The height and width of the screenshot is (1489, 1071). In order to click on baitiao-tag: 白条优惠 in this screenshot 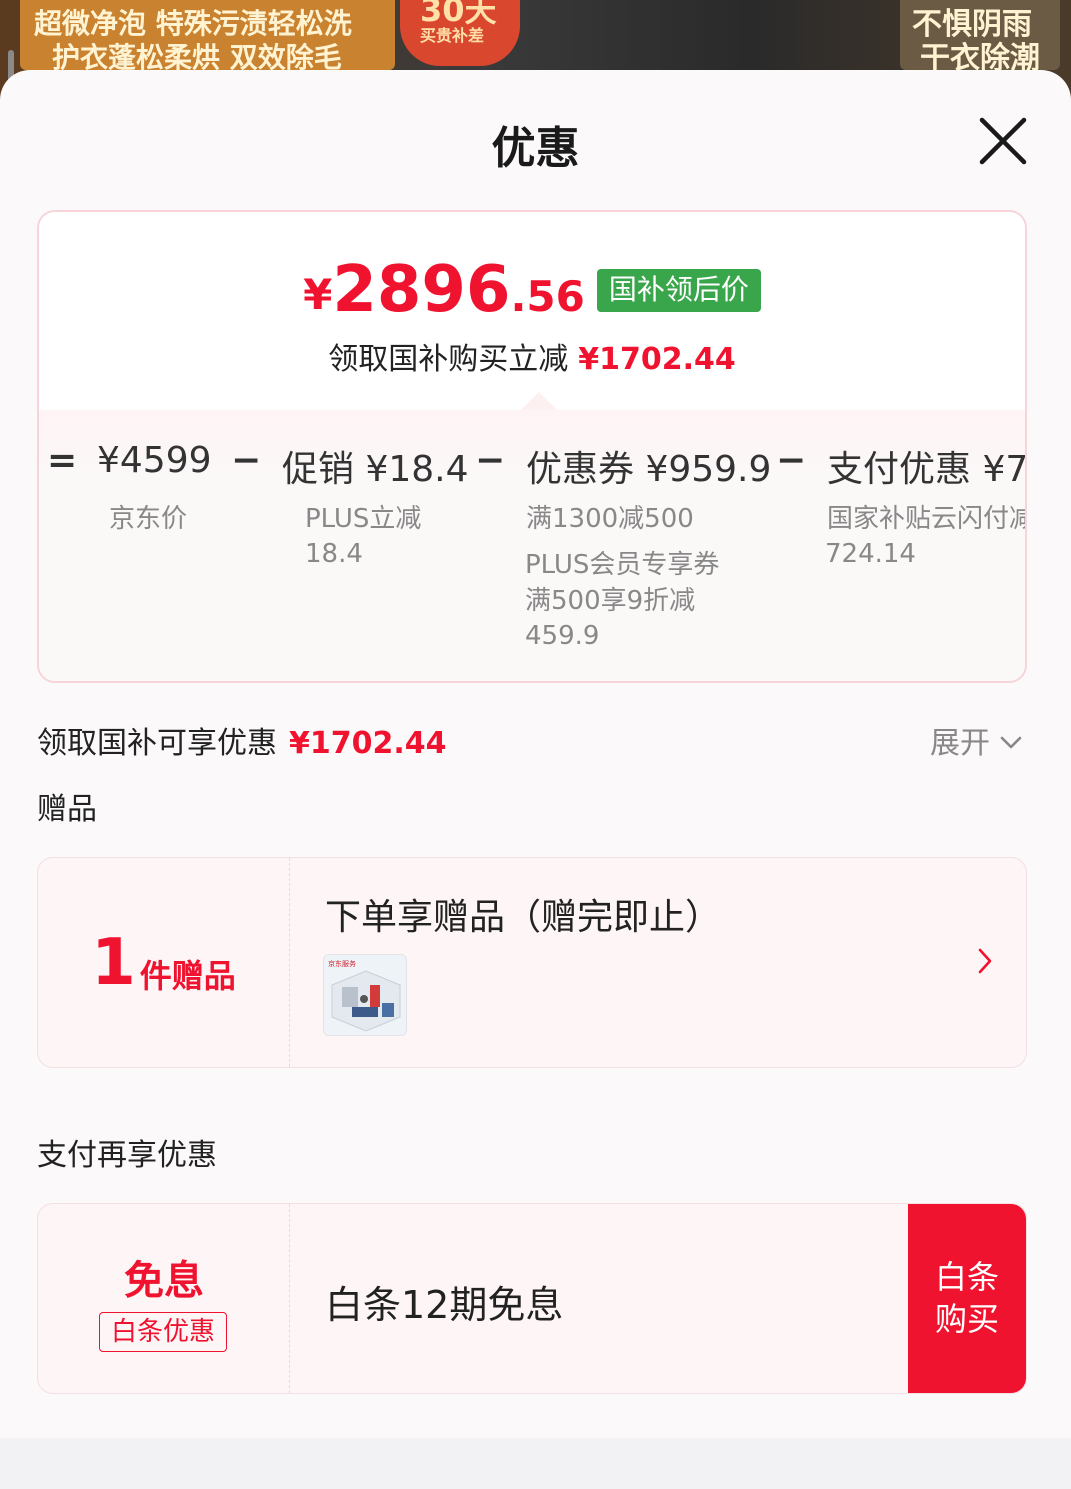, I will do `click(163, 1332)`.